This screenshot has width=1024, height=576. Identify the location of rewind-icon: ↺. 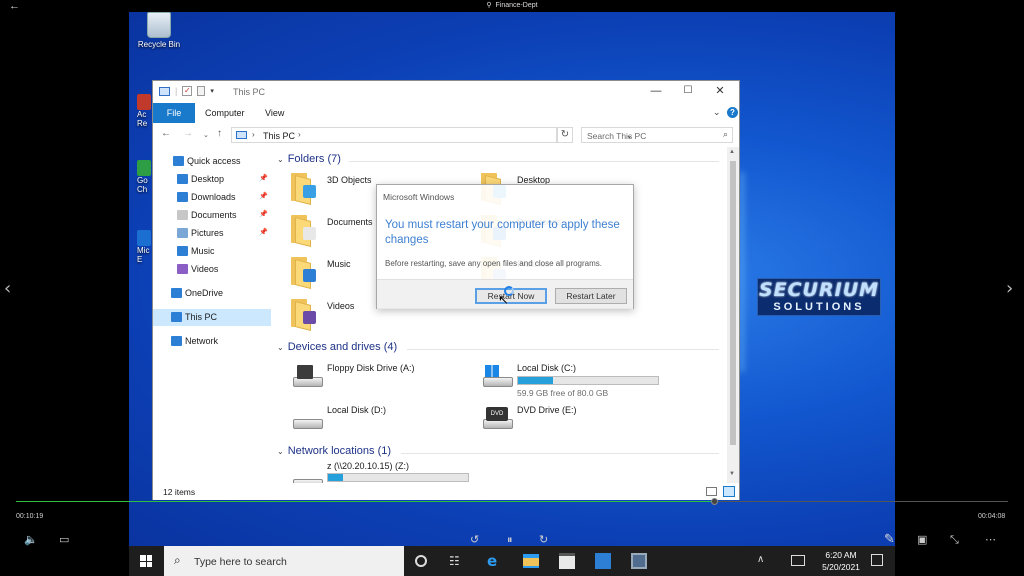
(474, 539).